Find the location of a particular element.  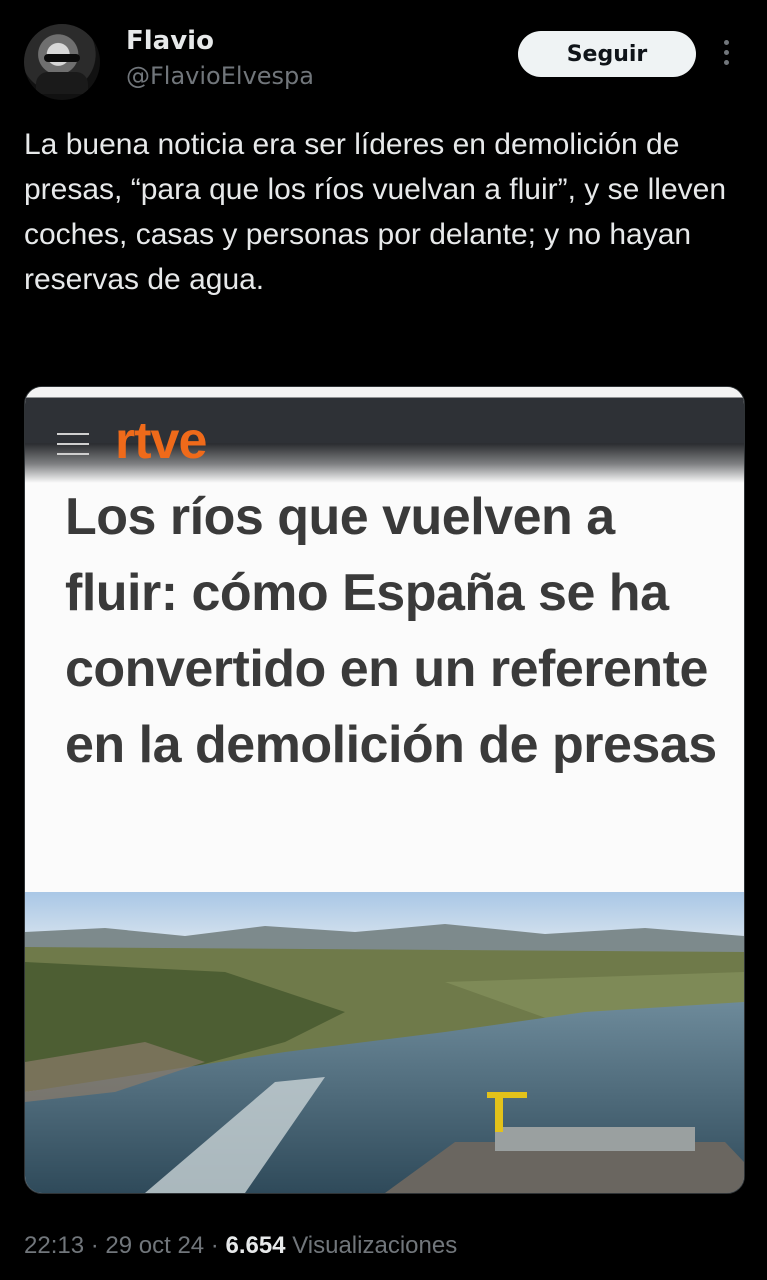

tweet-time: 22:13 is located at coordinates (54, 1245).